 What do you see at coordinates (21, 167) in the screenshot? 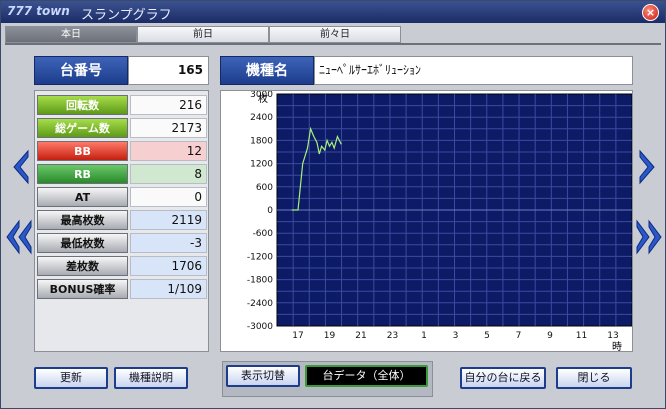
I see `prev-machine-icon` at bounding box center [21, 167].